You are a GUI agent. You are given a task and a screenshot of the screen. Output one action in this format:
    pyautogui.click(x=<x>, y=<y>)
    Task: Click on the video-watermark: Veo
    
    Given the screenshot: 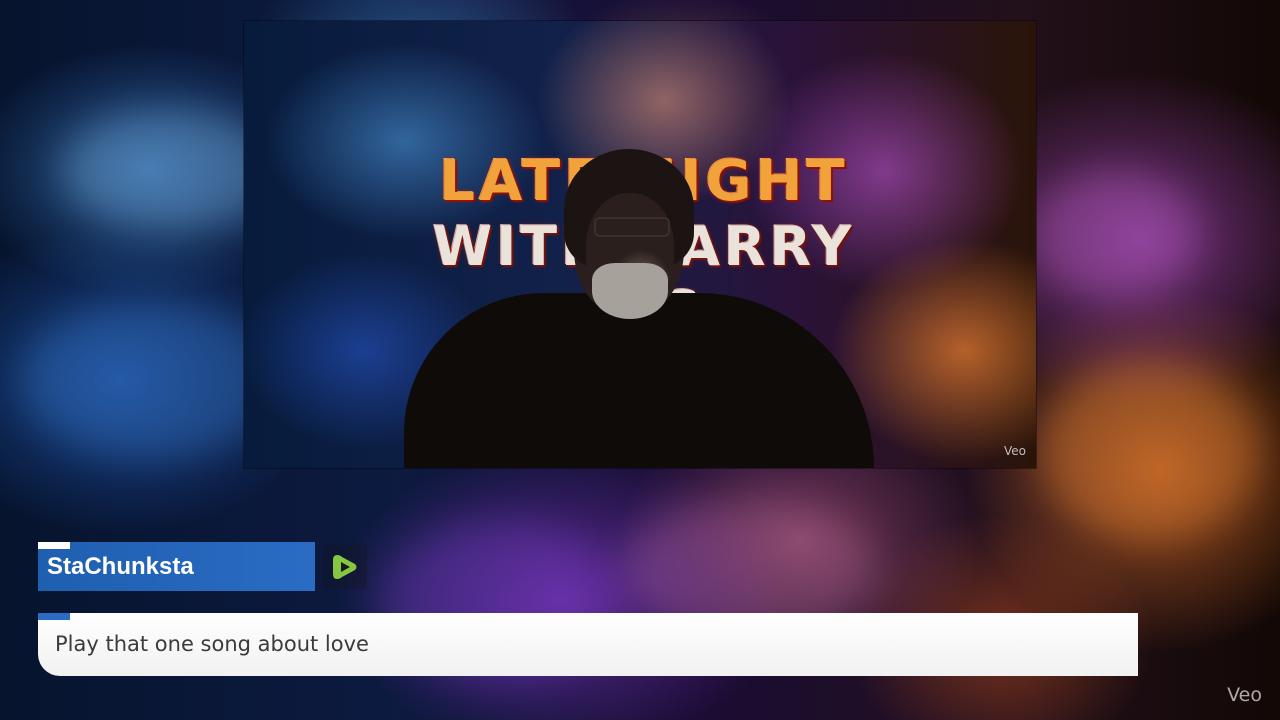 What is the action you would take?
    pyautogui.click(x=1014, y=451)
    